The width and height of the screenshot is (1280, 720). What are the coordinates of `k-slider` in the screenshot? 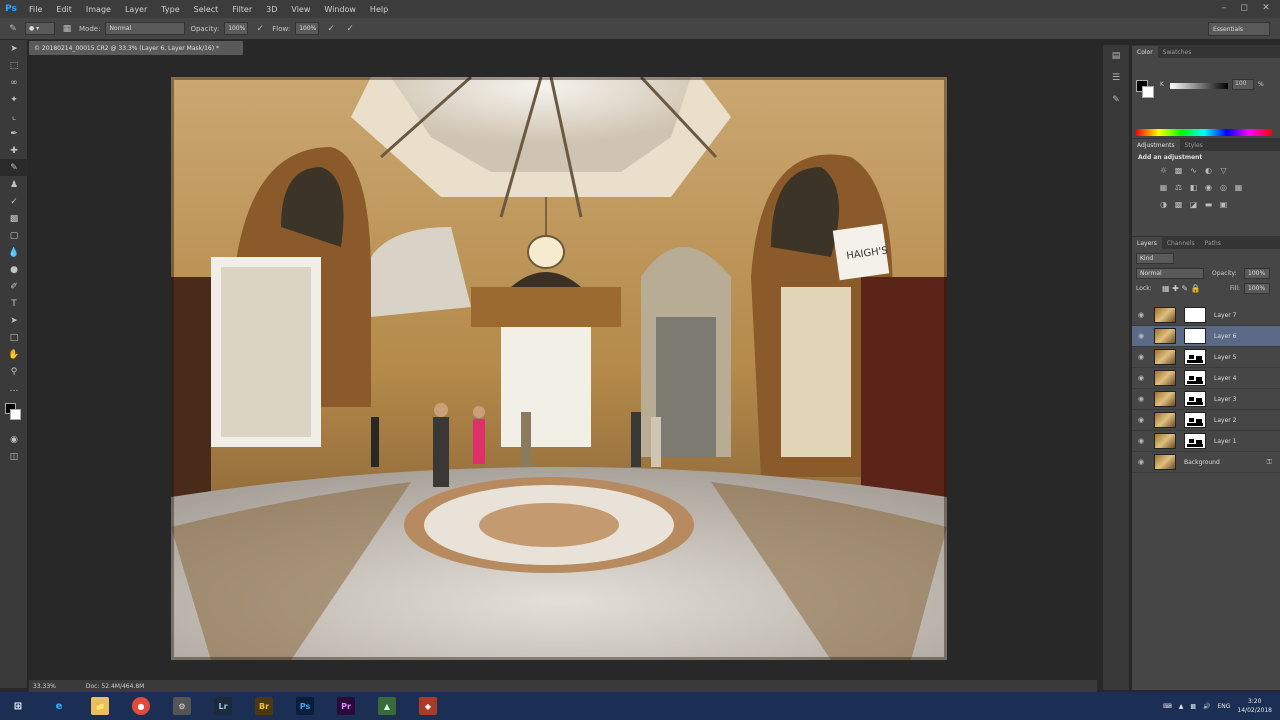 It's located at (1199, 86).